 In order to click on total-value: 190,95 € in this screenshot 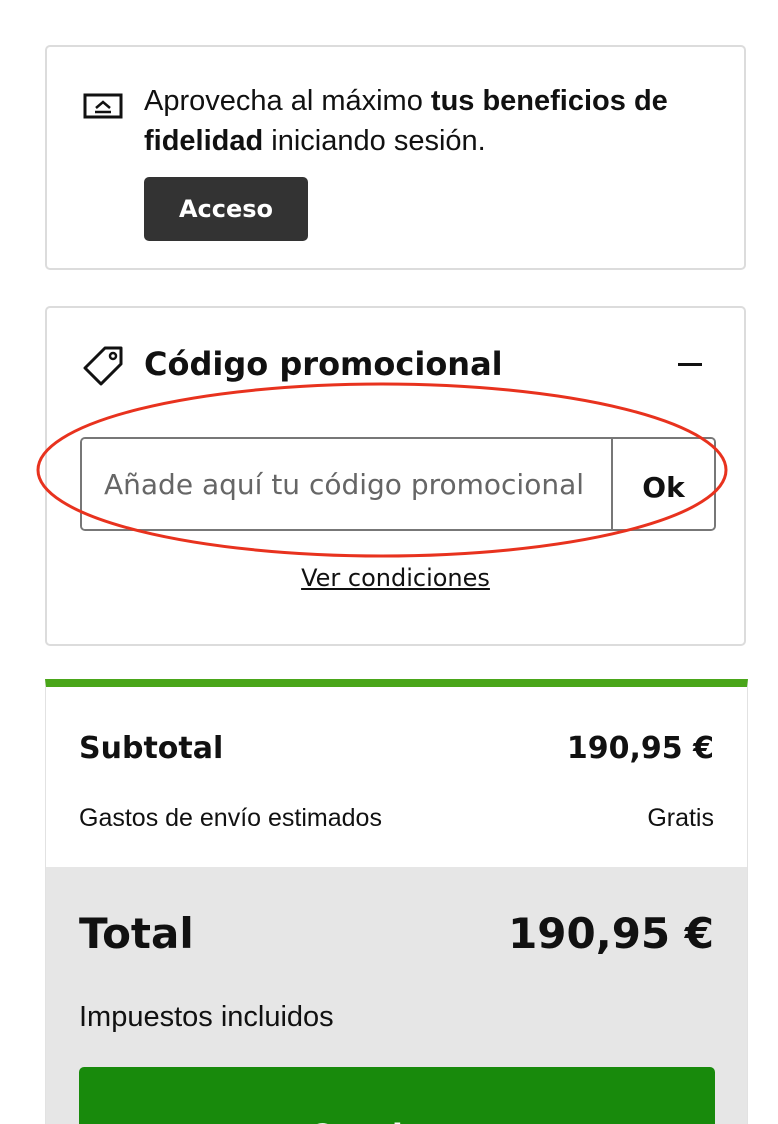, I will do `click(611, 933)`.